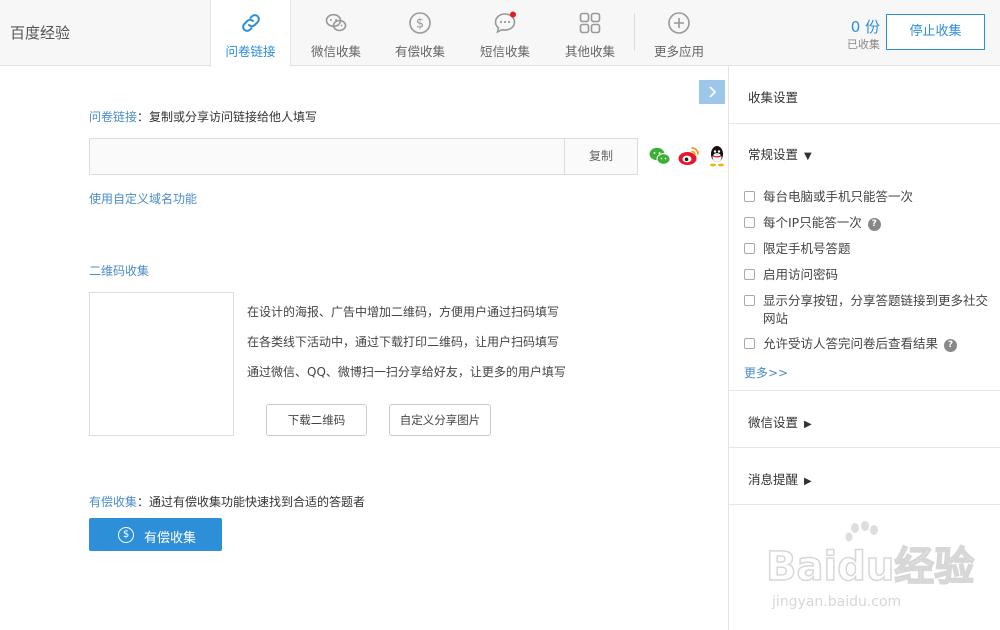  What do you see at coordinates (589, 51) in the screenshot?
I see `tab-label: 其他收集` at bounding box center [589, 51].